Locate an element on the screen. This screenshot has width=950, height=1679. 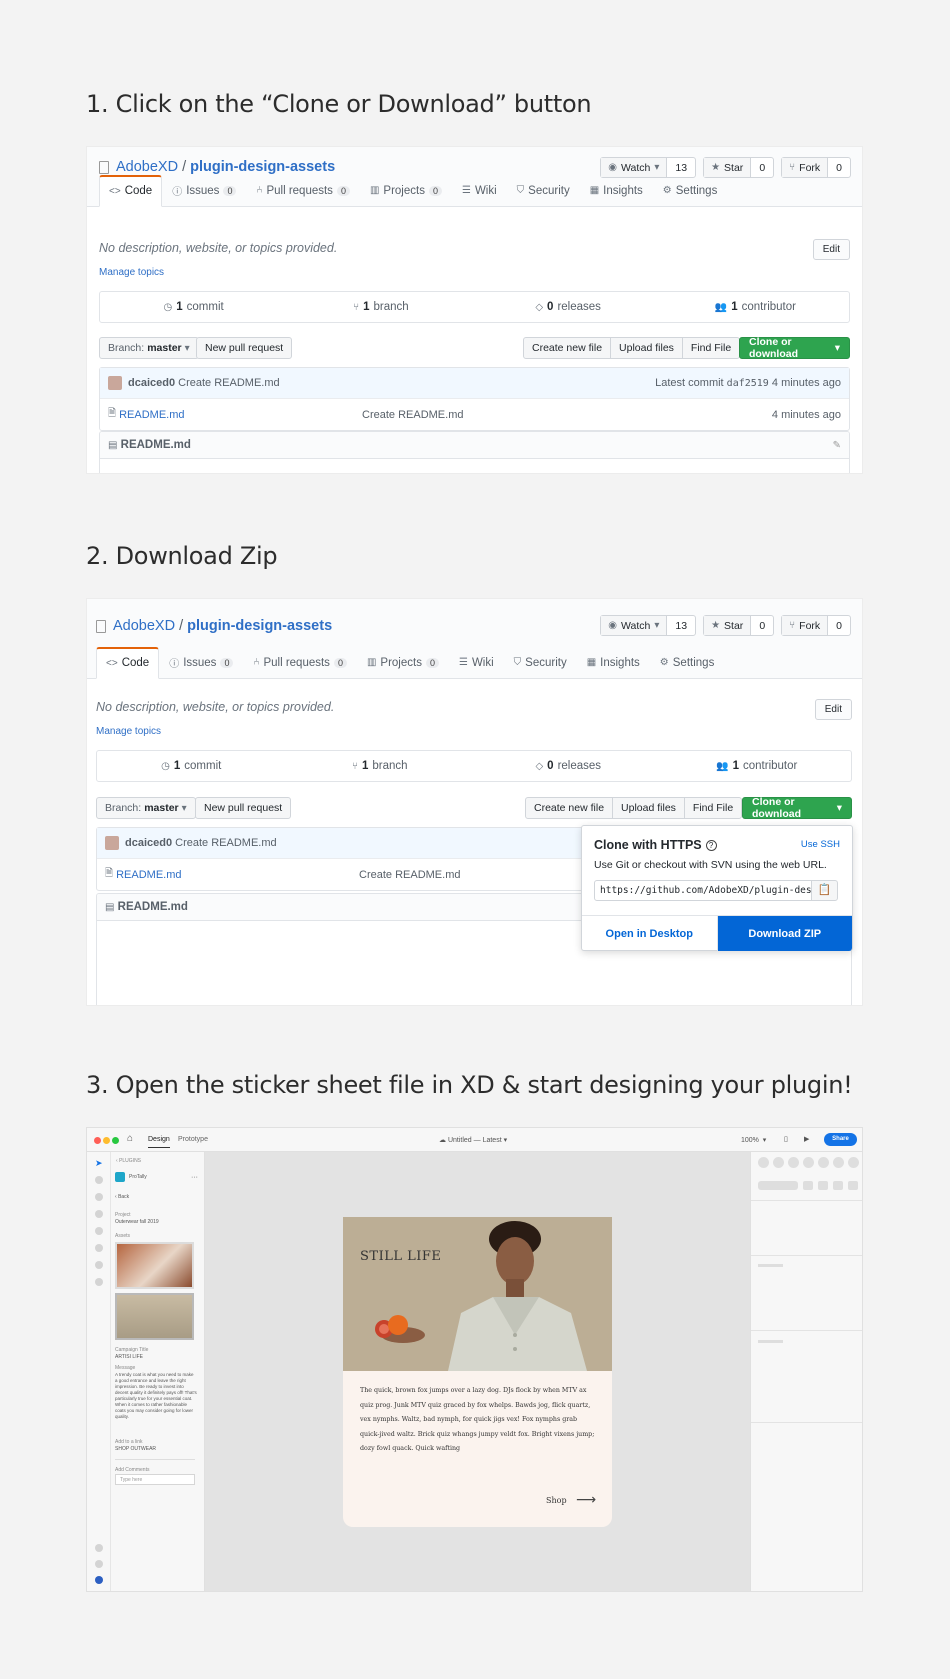
zoom-select: 100% ▾ is located at coordinates (753, 1140).